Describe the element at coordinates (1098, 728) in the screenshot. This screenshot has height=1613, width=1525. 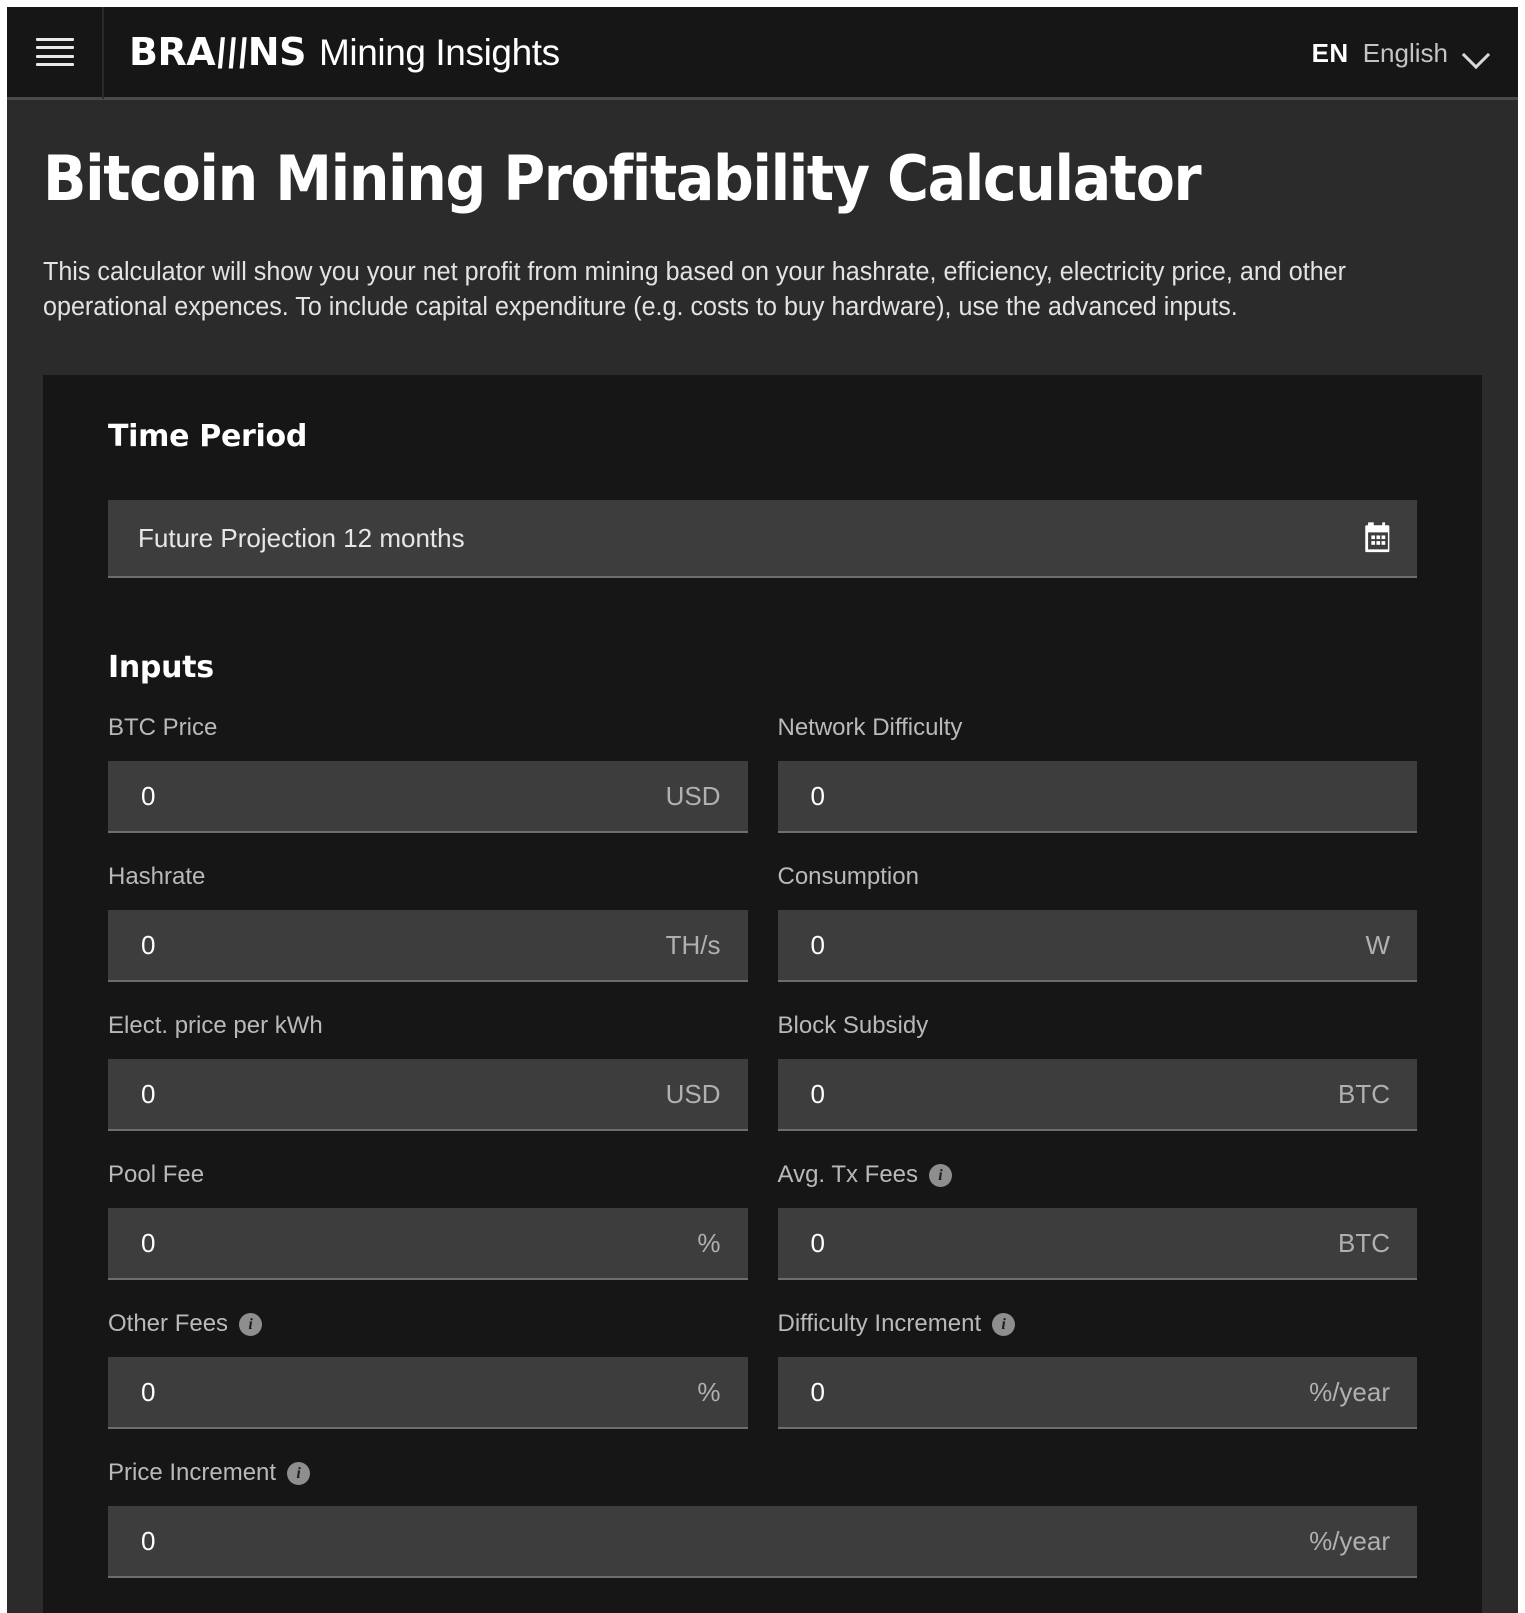
I see `input-label: Network Difficulty` at that location.